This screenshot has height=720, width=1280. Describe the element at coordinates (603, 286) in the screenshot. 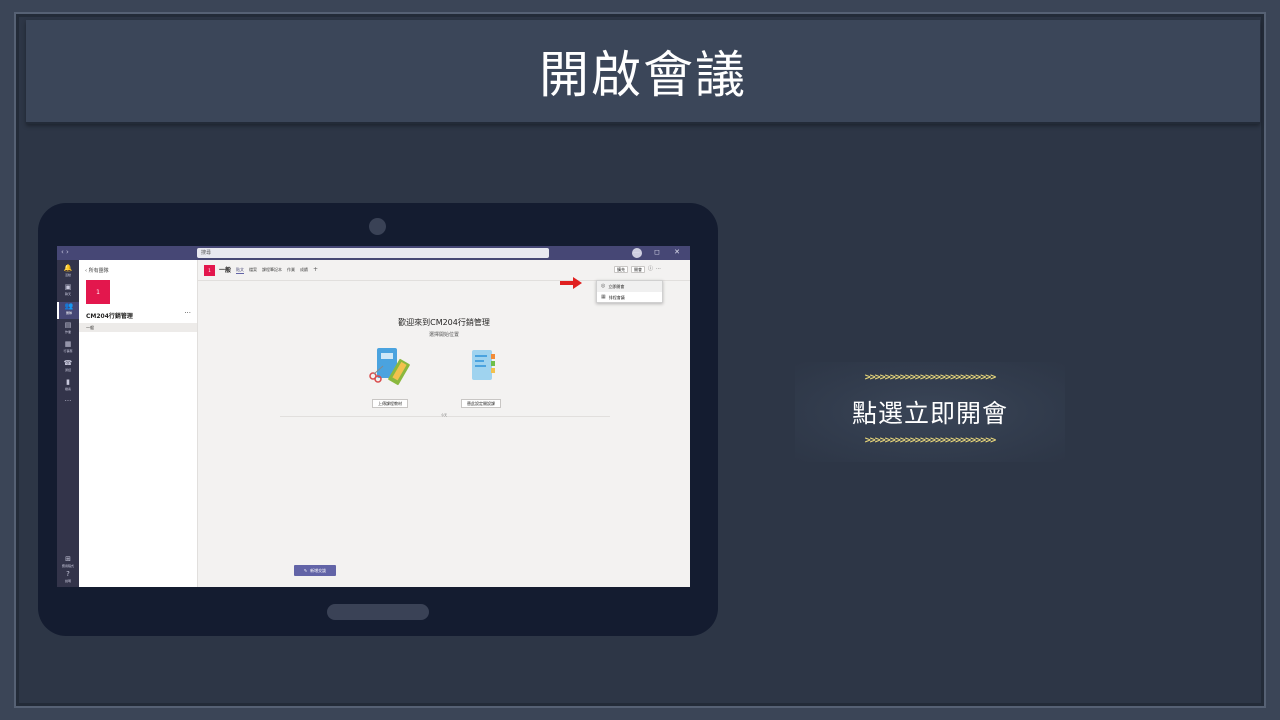

I see `camera-icon: ◎` at that location.